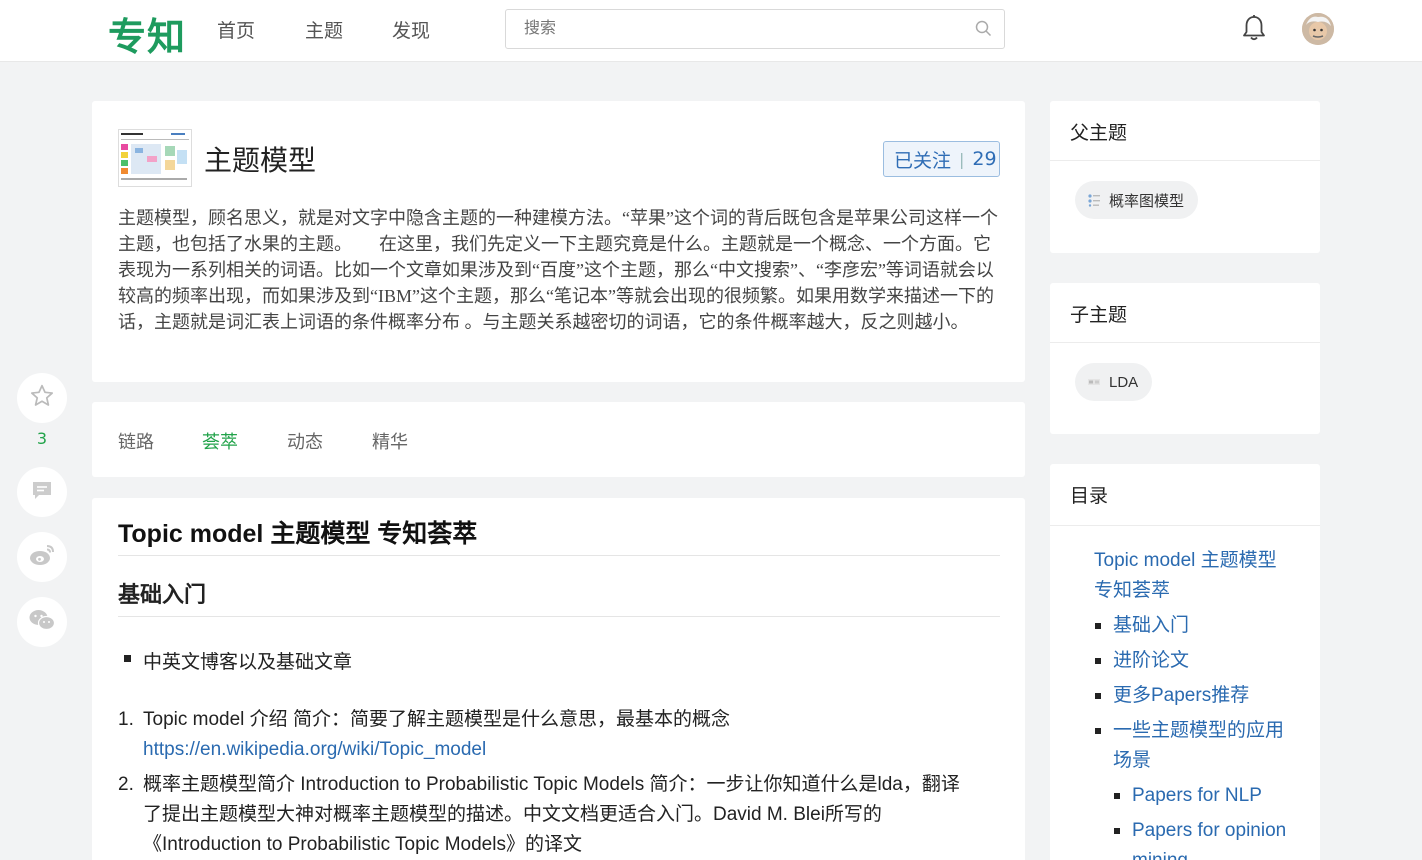 This screenshot has height=860, width=1422. I want to click on toc-heading: 目录, so click(1185, 495).